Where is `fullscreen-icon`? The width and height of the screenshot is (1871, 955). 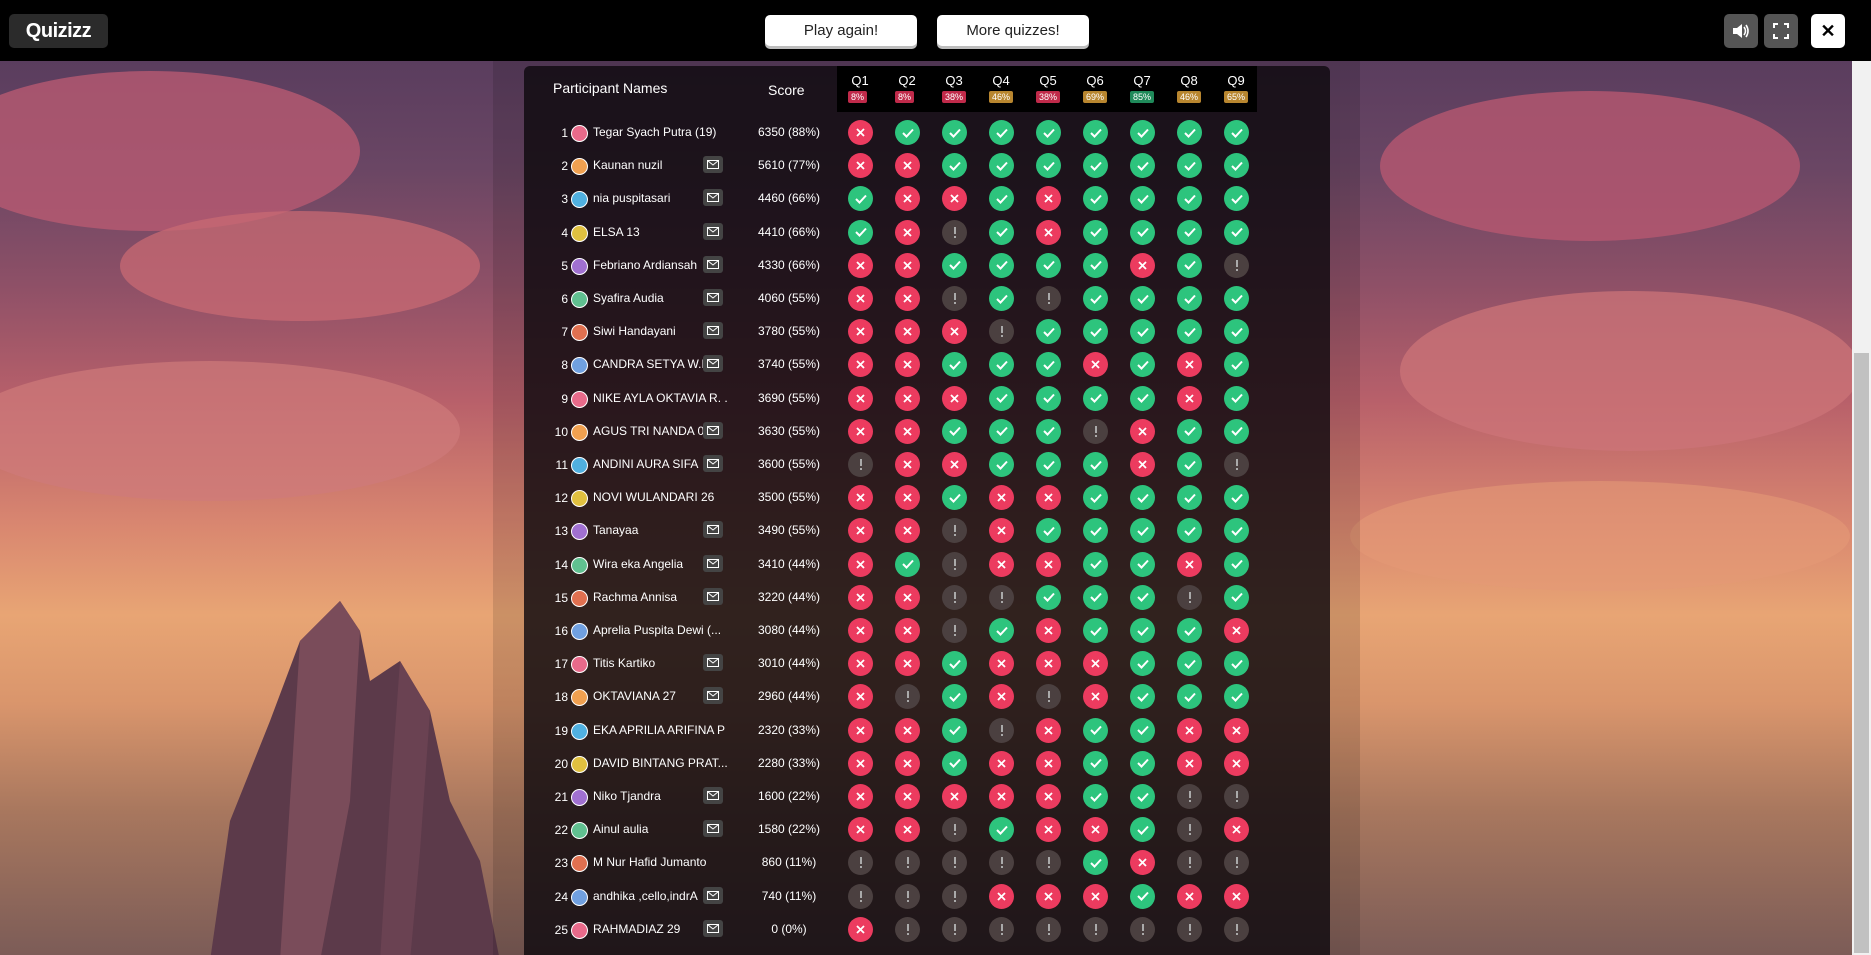 fullscreen-icon is located at coordinates (1781, 31).